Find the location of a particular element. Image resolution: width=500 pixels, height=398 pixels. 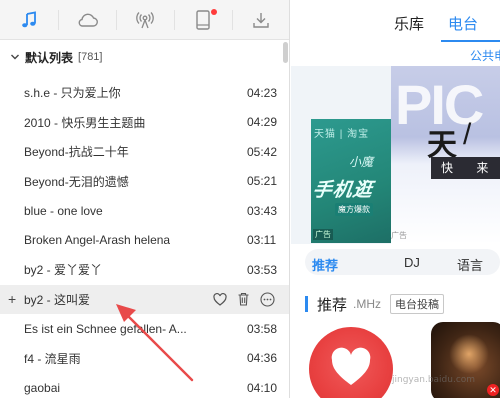

download-icon is located at coordinates (261, 20).